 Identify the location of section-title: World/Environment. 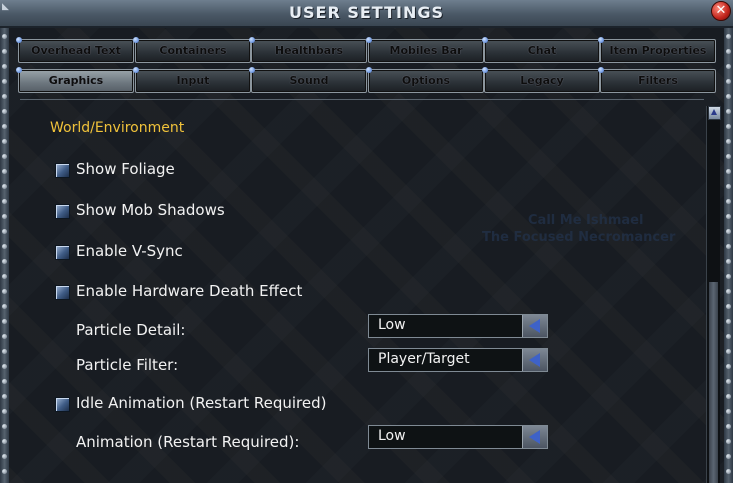
(117, 128).